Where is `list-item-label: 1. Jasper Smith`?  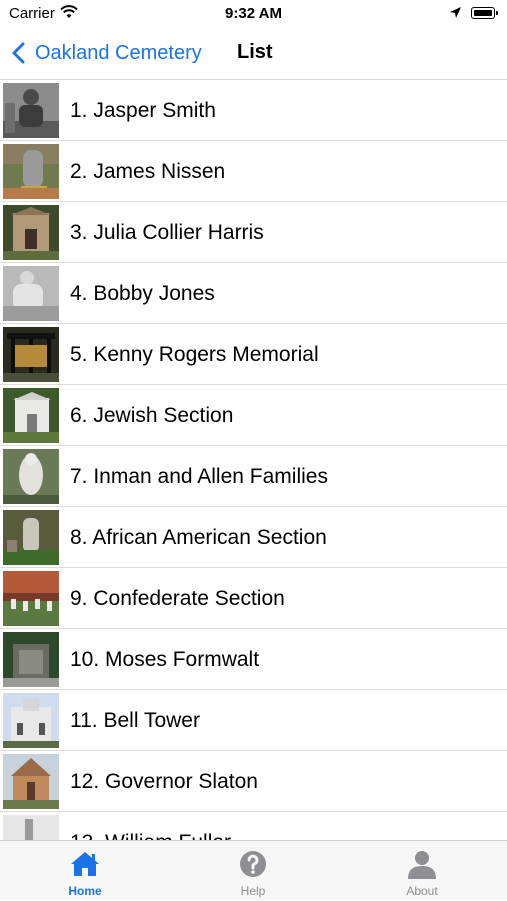 list-item-label: 1. Jasper Smith is located at coordinates (143, 110).